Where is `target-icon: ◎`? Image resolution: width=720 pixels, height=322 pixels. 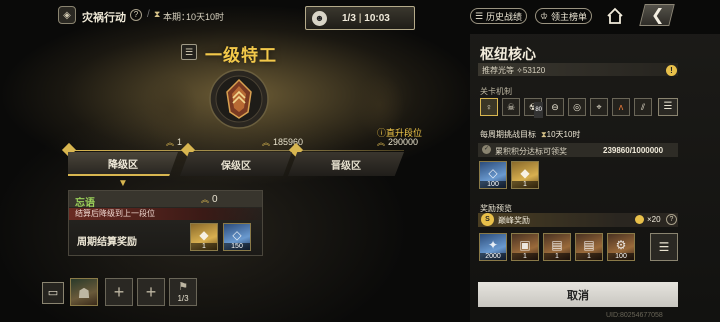 target-icon: ◎ is located at coordinates (577, 107).